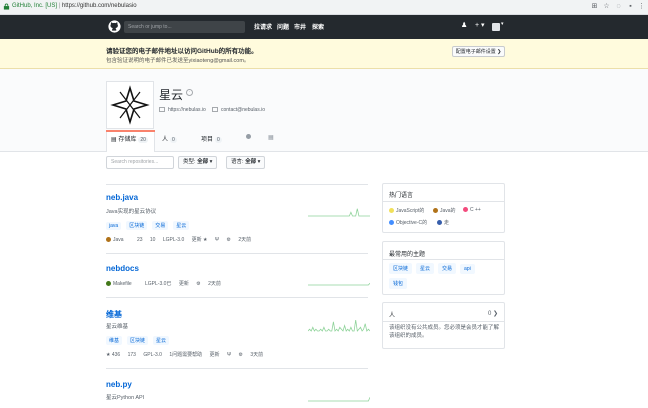 The image size is (648, 408). Describe the element at coordinates (478, 51) in the screenshot. I see `email-settings-button: 配置电子邮件设置 ❯` at that location.